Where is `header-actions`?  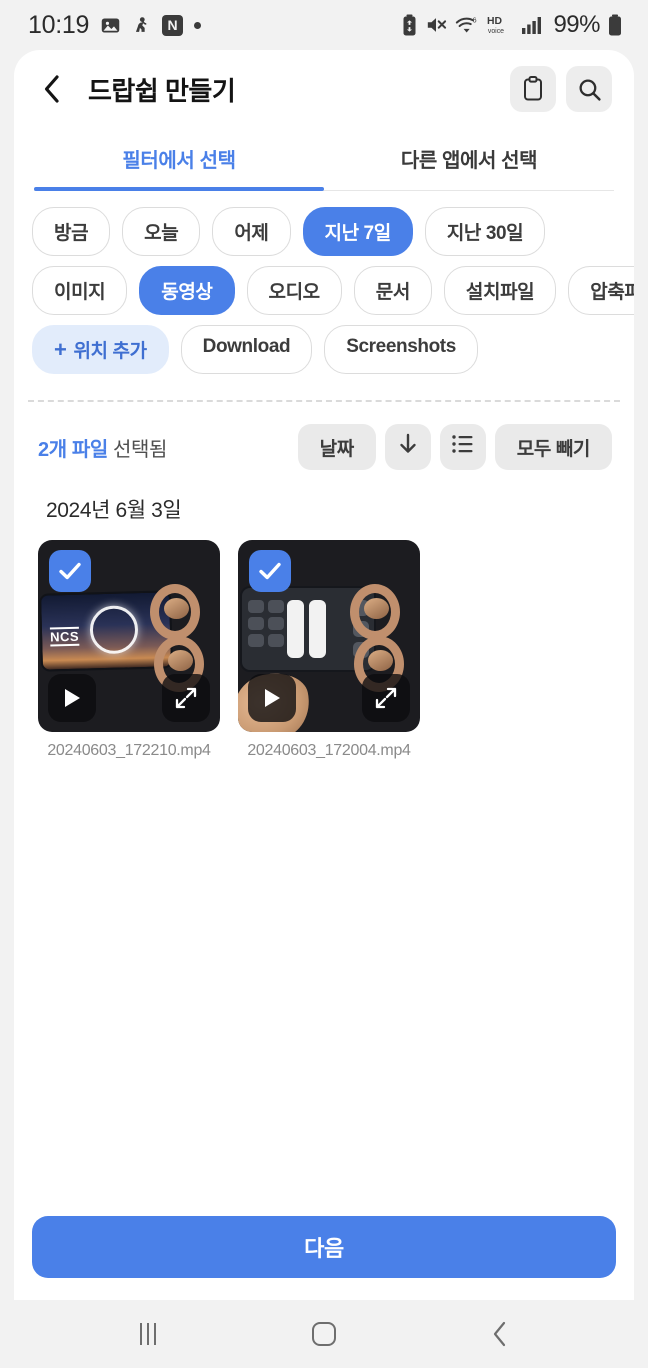
header-actions is located at coordinates (561, 89).